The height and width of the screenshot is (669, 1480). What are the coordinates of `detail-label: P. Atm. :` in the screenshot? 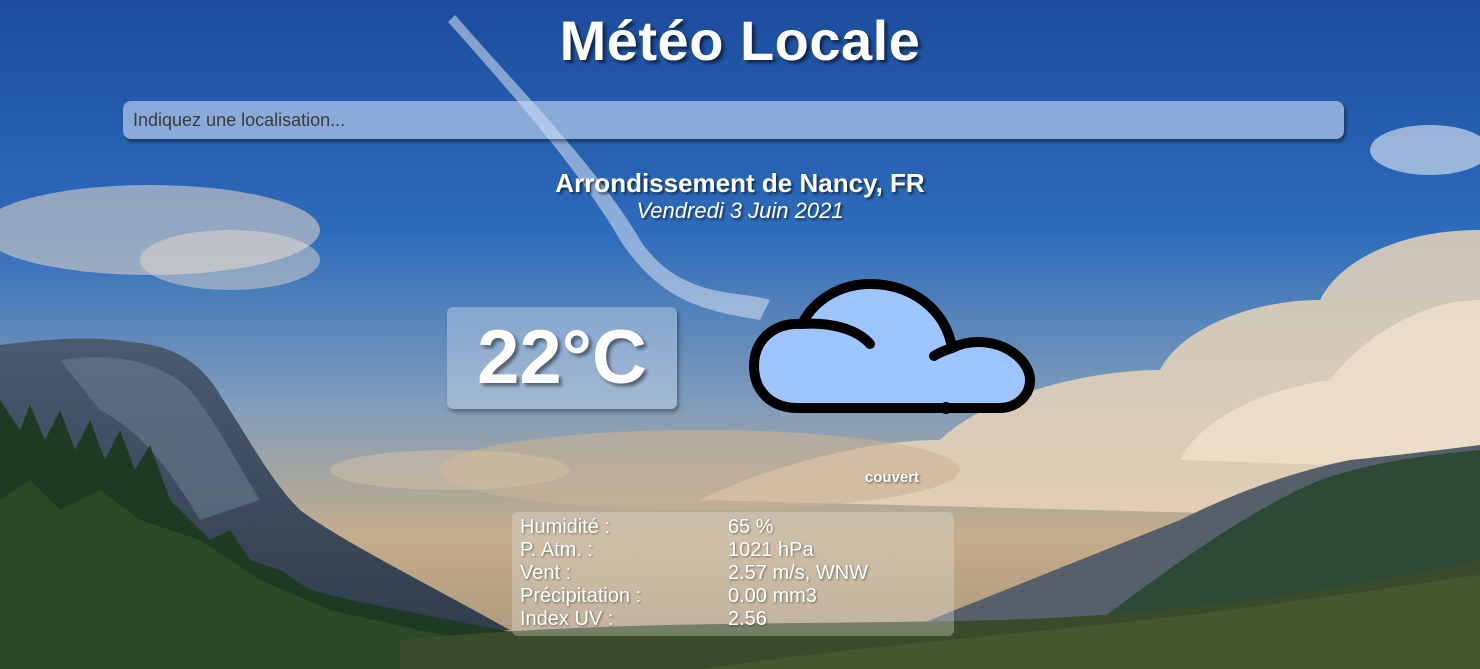 It's located at (556, 550).